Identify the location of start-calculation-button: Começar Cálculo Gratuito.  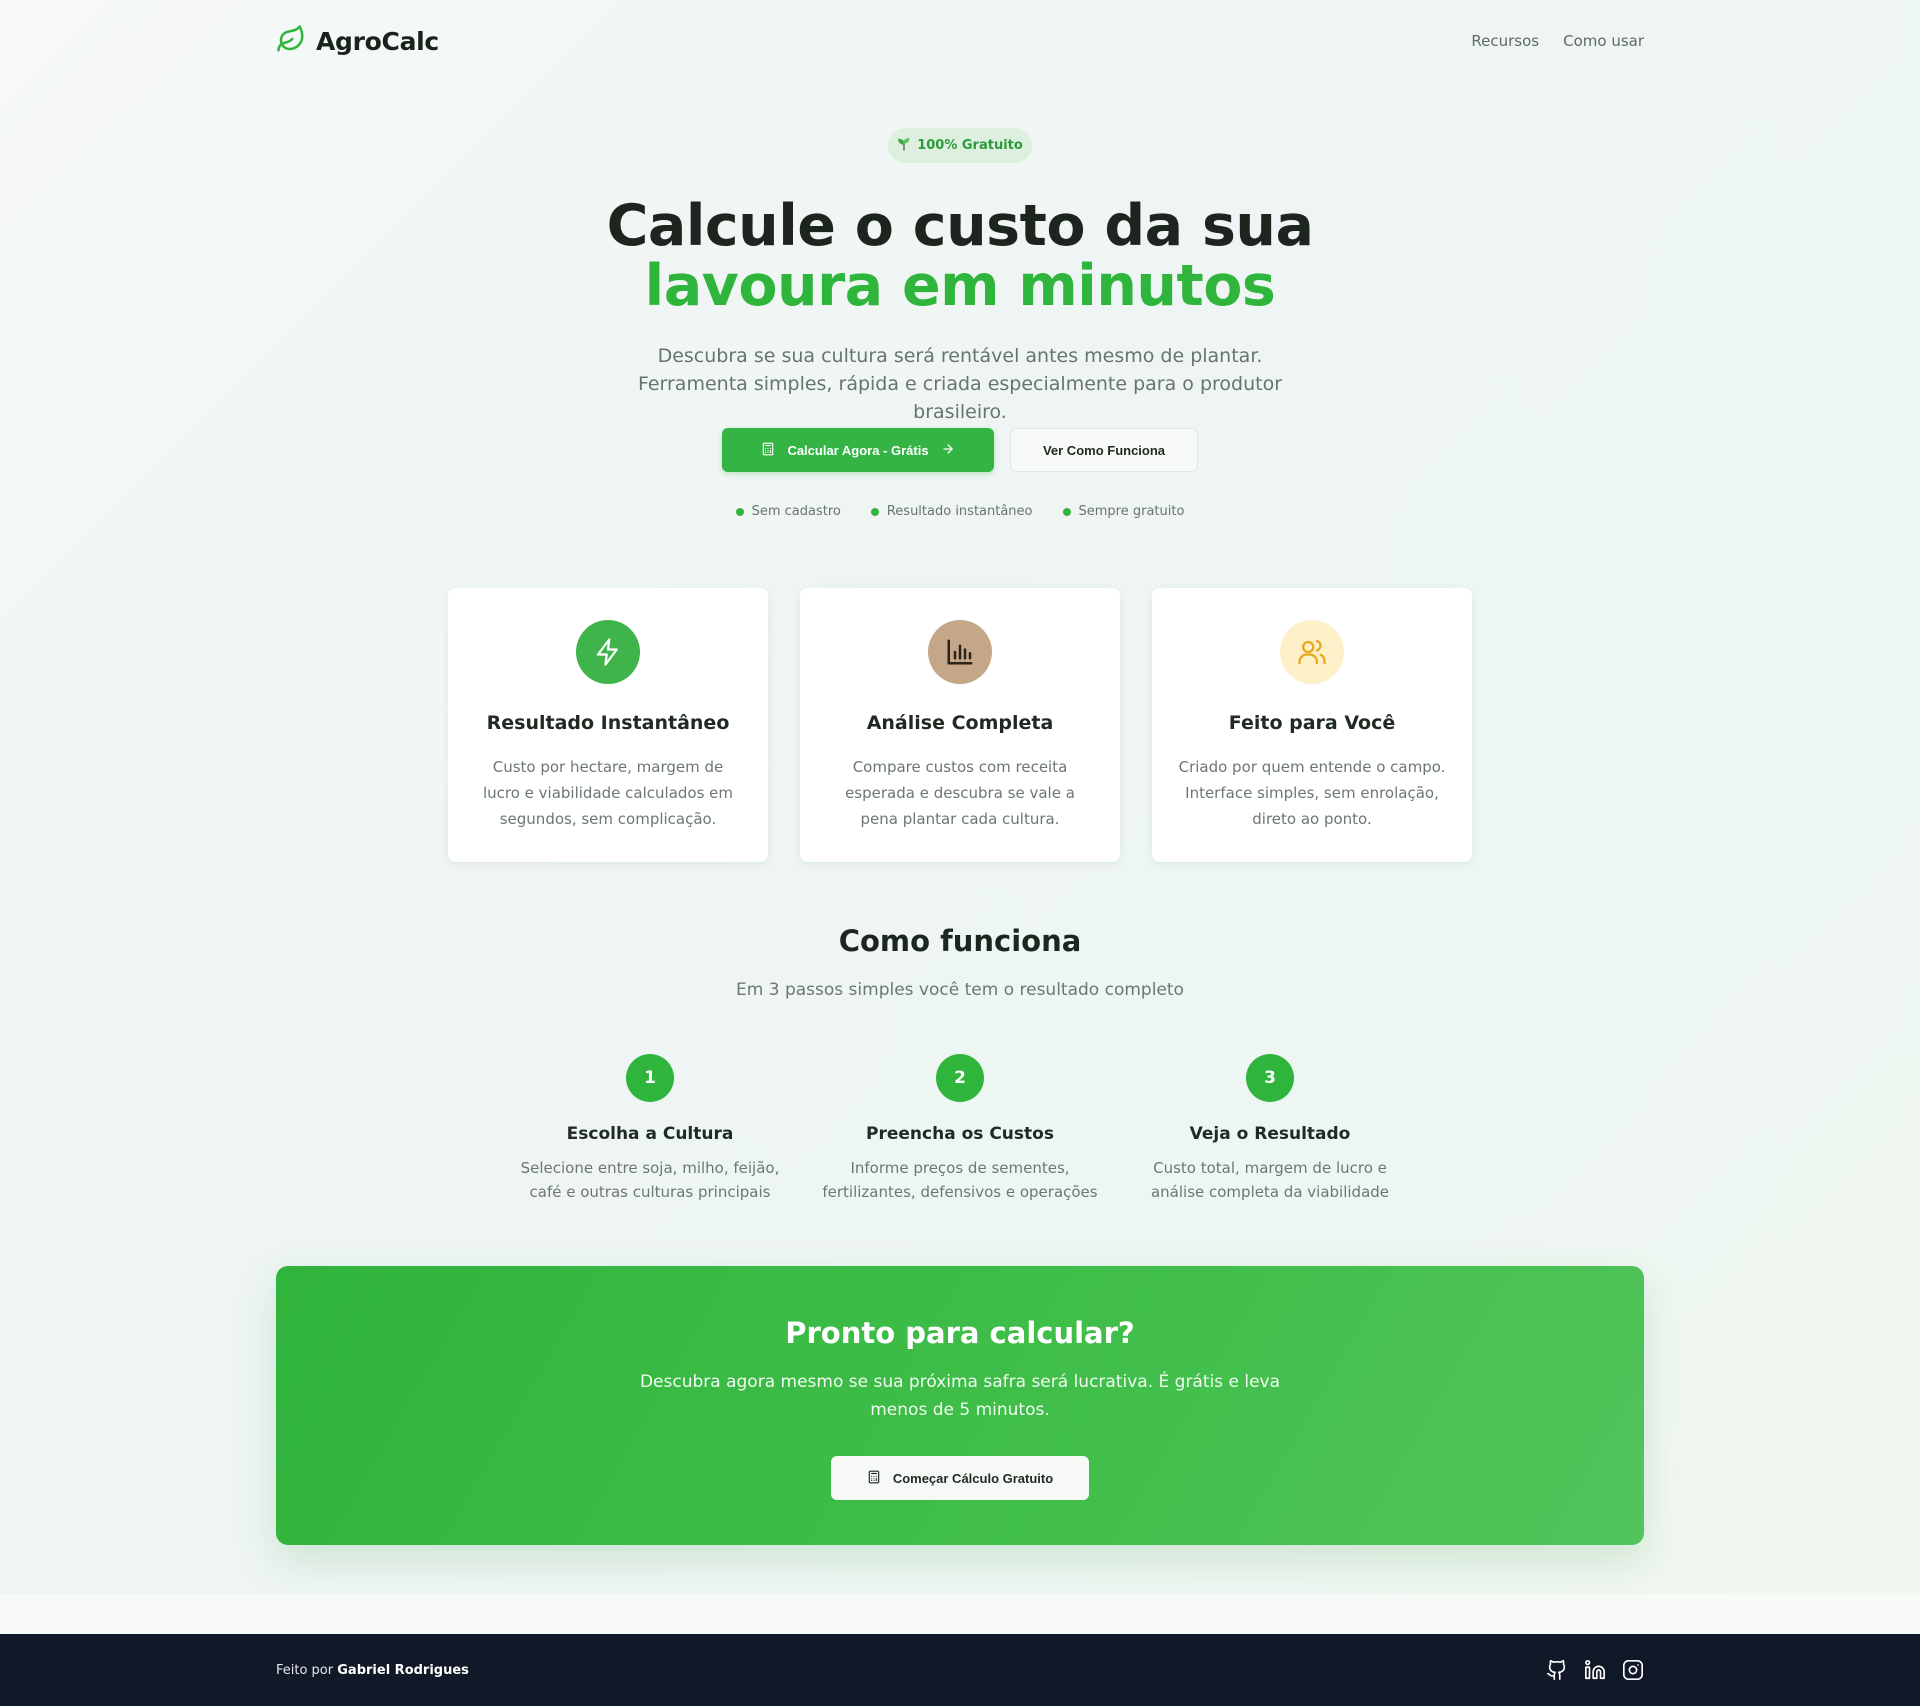
(960, 1478).